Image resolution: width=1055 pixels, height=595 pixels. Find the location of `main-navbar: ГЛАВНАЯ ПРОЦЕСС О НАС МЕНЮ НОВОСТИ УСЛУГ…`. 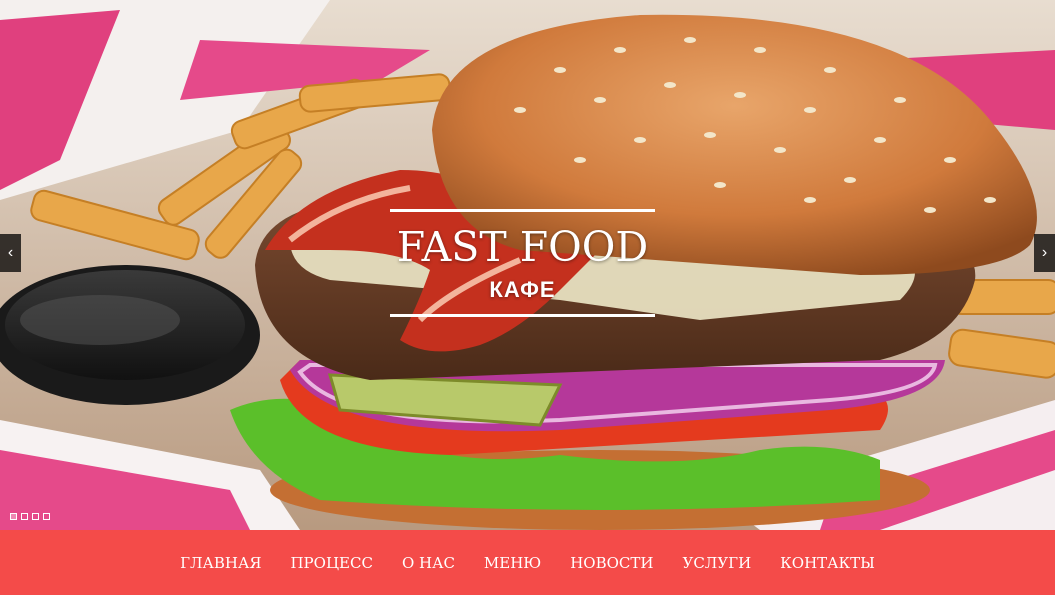

main-navbar: ГЛАВНАЯ ПРОЦЕСС О НАС МЕНЮ НОВОСТИ УСЛУГ… is located at coordinates (527, 562).